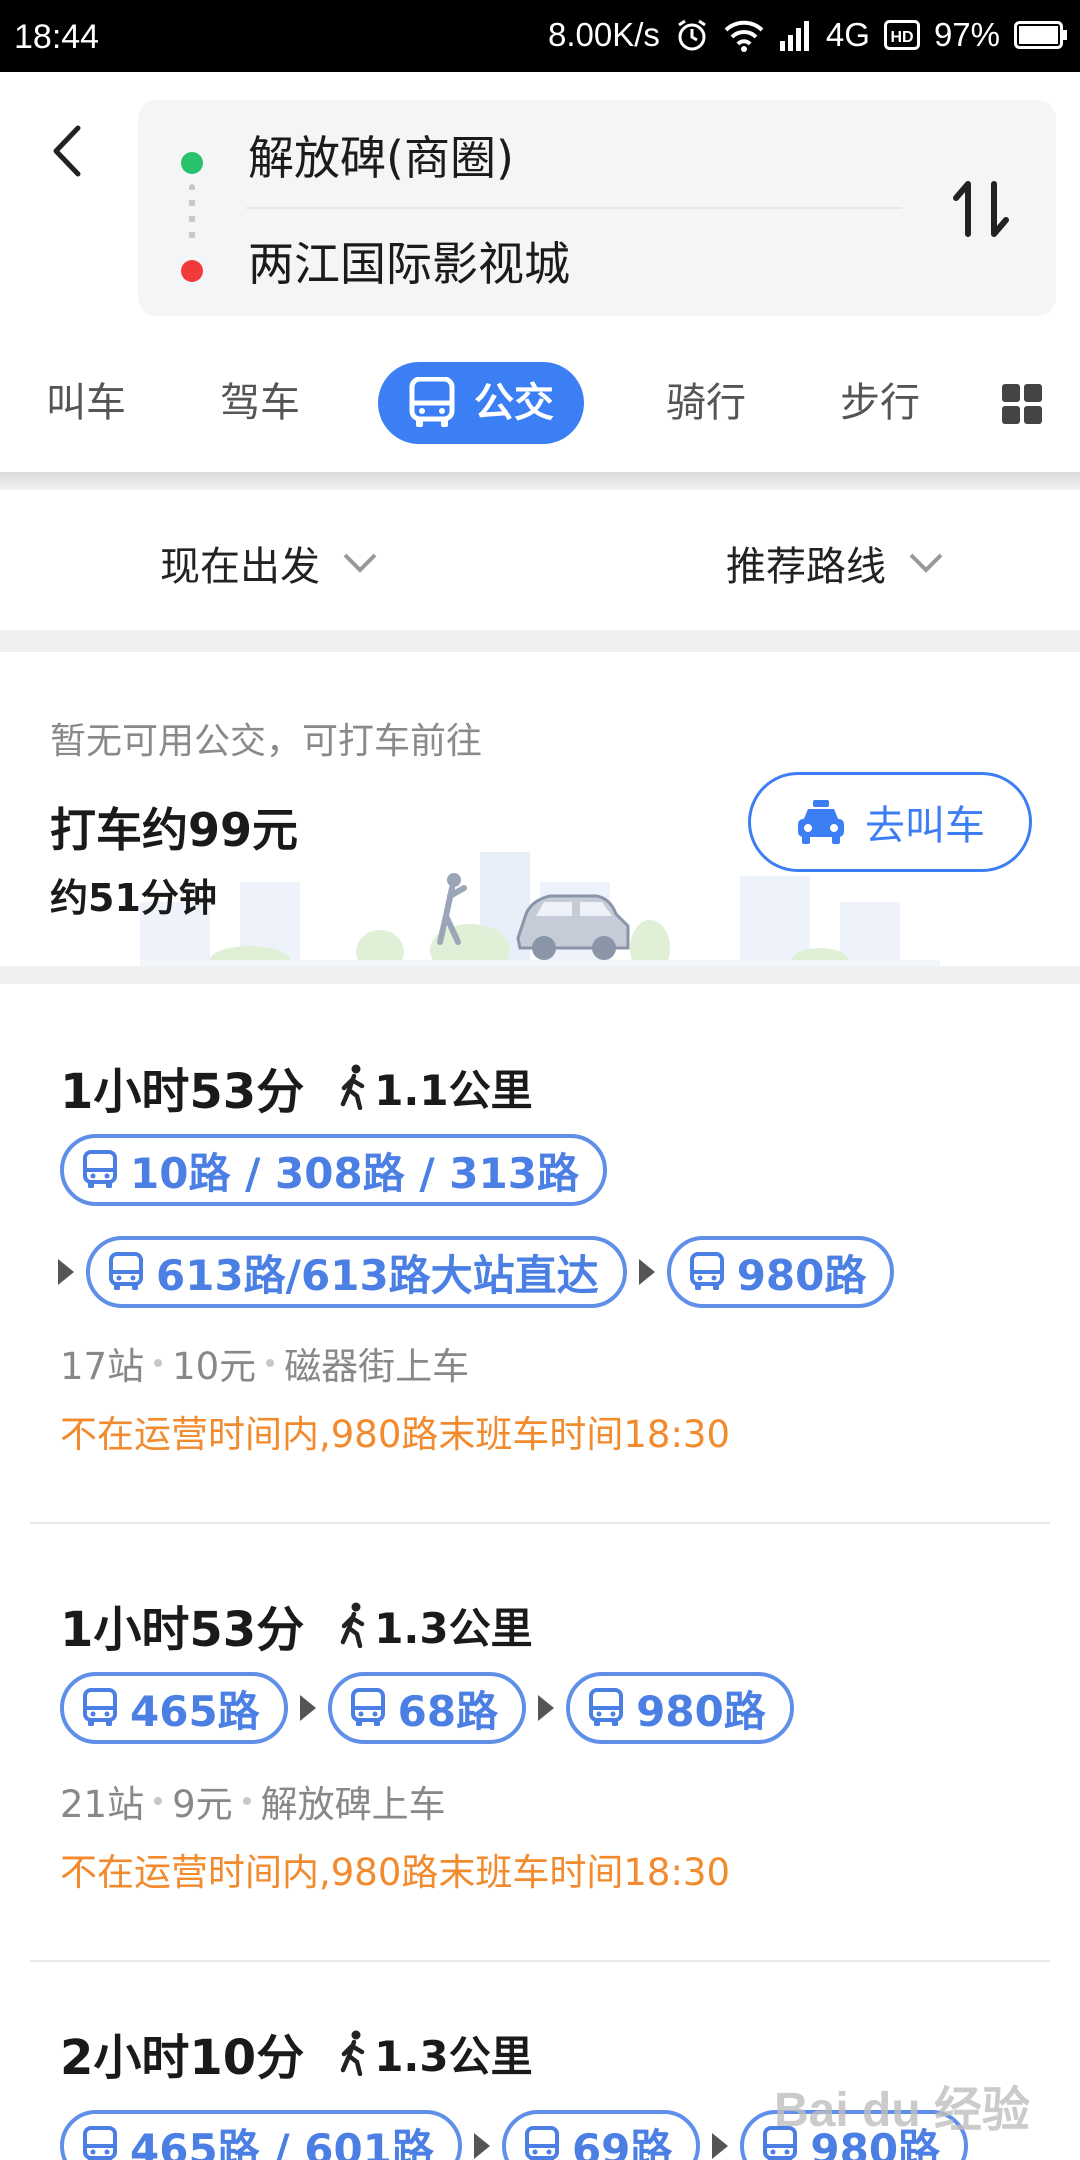 This screenshot has width=1080, height=2160. Describe the element at coordinates (240, 567) in the screenshot. I see `depart-time-label: 现在出发` at that location.